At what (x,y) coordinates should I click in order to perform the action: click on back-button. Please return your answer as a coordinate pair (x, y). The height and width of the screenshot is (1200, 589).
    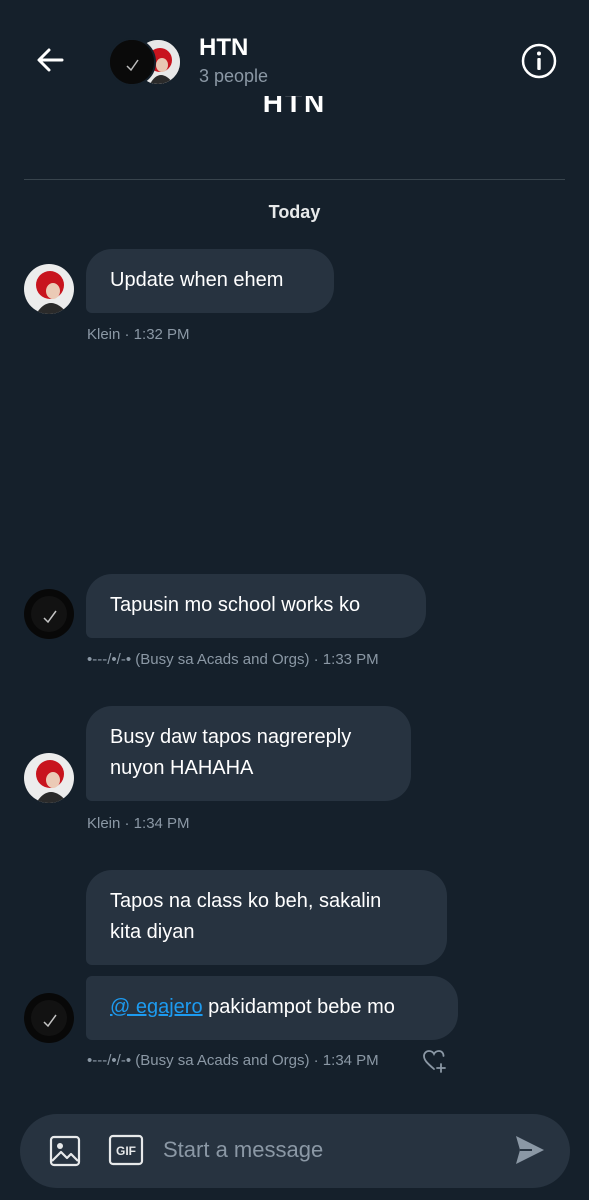
    Looking at the image, I should click on (50, 60).